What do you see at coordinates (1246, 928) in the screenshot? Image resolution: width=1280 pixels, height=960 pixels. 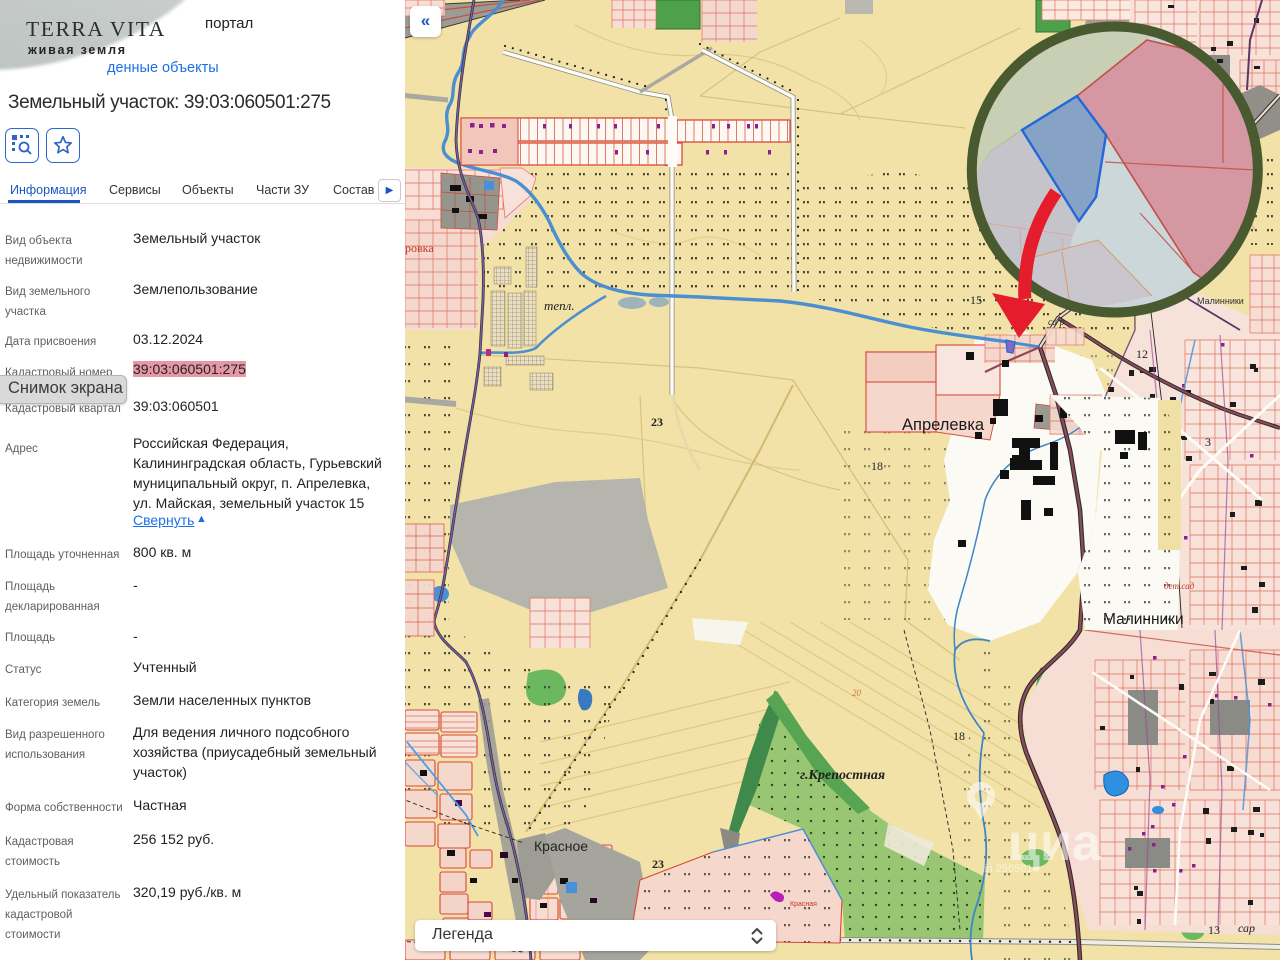 I see `svg-text: сар` at bounding box center [1246, 928].